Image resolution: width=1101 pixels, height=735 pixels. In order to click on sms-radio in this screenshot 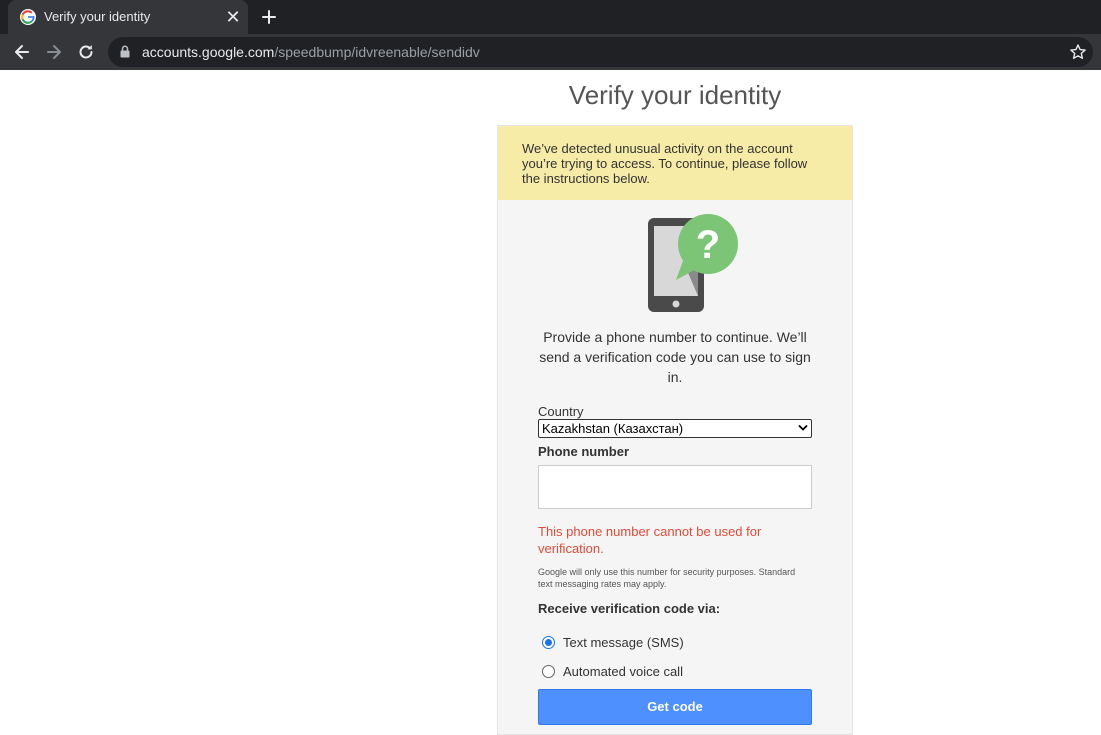, I will do `click(548, 642)`.